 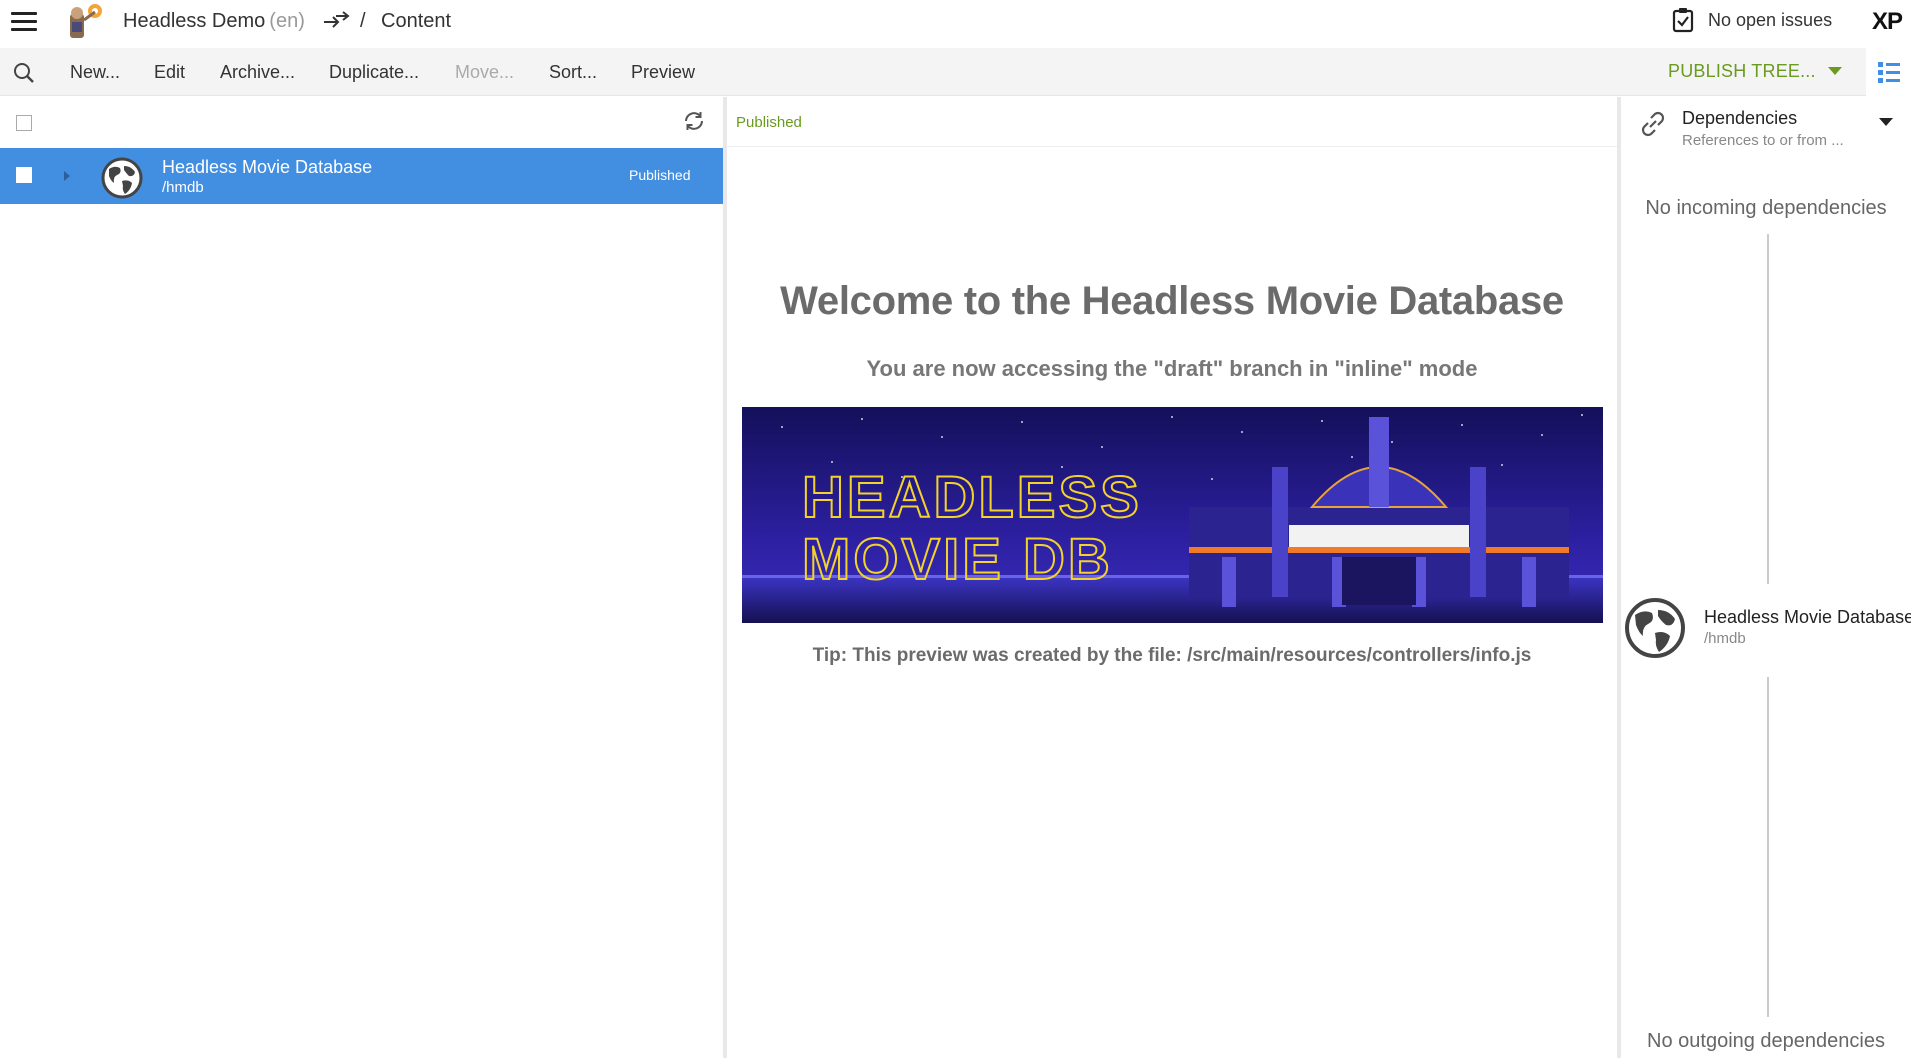 What do you see at coordinates (1807, 617) in the screenshot?
I see `dependency-node-title: Headless Movie Database` at bounding box center [1807, 617].